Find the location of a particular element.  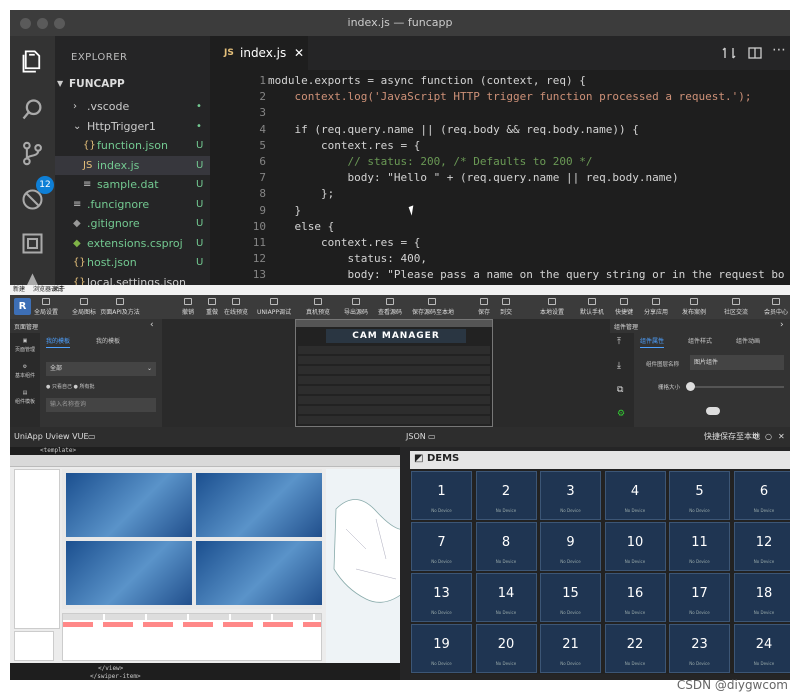

channel-cell: 7 No Device is located at coordinates (441, 546).